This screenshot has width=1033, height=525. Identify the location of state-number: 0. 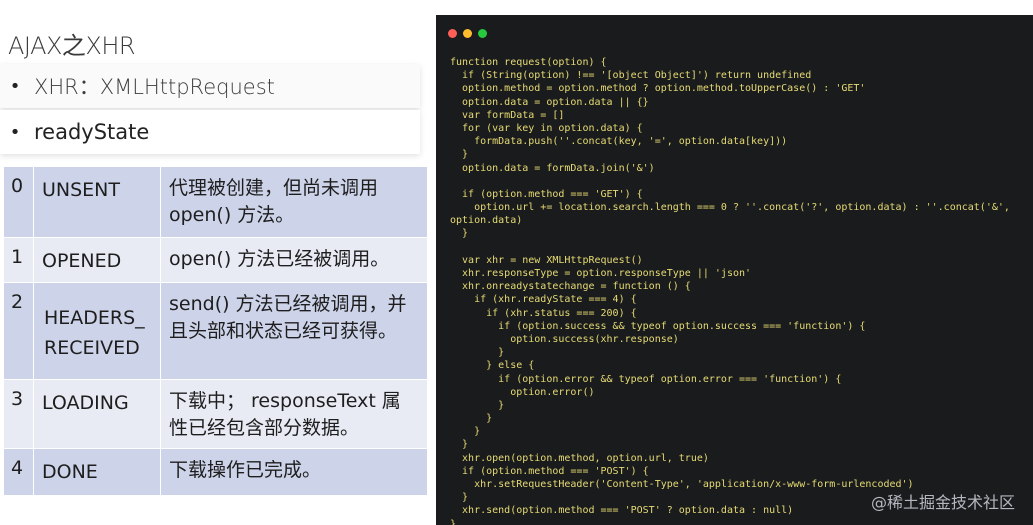
(18, 202).